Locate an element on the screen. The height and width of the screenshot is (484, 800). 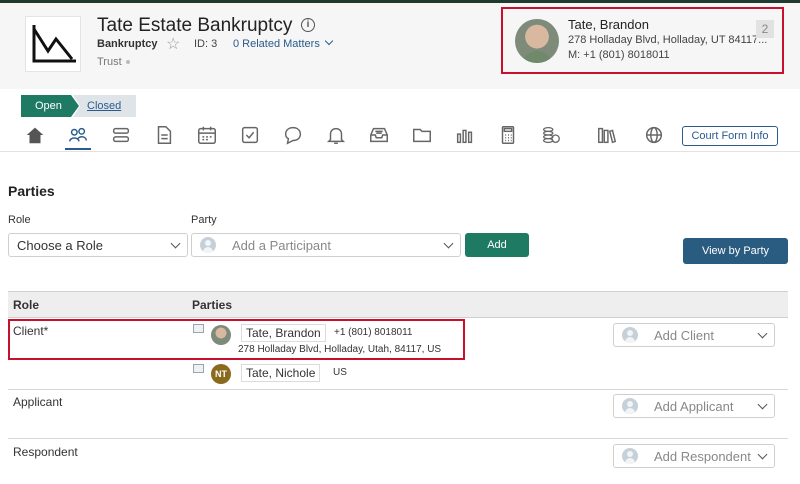
related-matters-label: 0 Related Matters is located at coordinates (276, 44).